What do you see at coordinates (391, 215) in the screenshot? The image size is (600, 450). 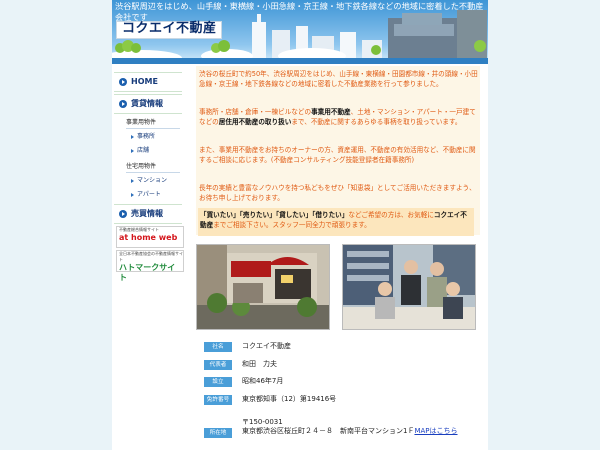 I see `text: などご希望の方は、お気軽に` at bounding box center [391, 215].